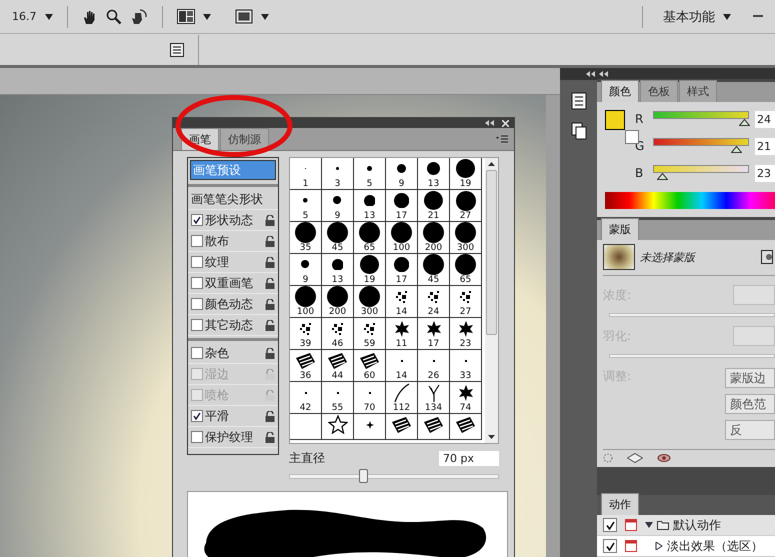  Describe the element at coordinates (233, 199) in the screenshot. I see `brush-tip-shape-item: 画笔笔尖形状` at that location.